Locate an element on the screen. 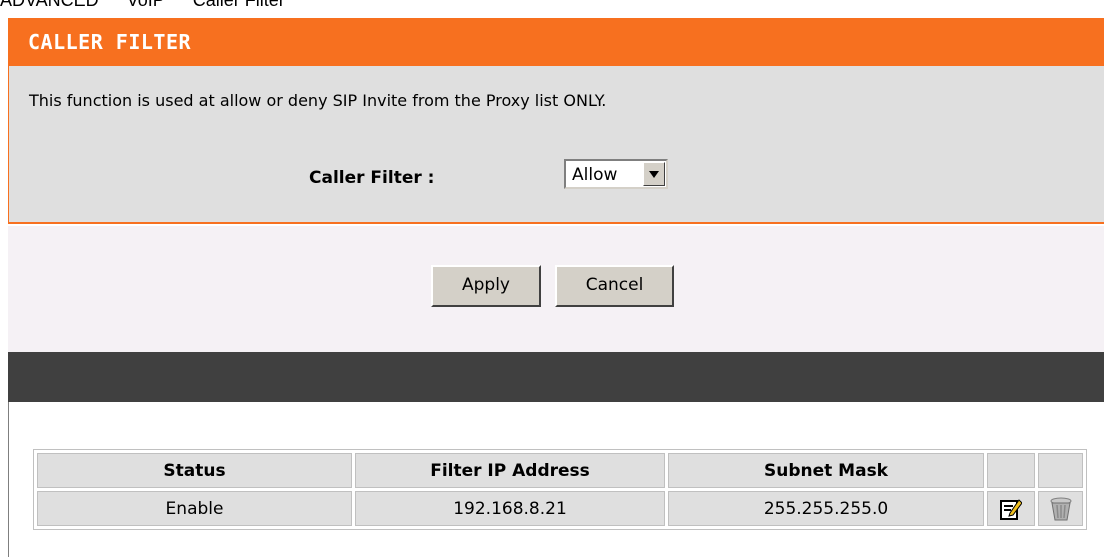 This screenshot has height=557, width=1104. edit-icon is located at coordinates (1011, 509).